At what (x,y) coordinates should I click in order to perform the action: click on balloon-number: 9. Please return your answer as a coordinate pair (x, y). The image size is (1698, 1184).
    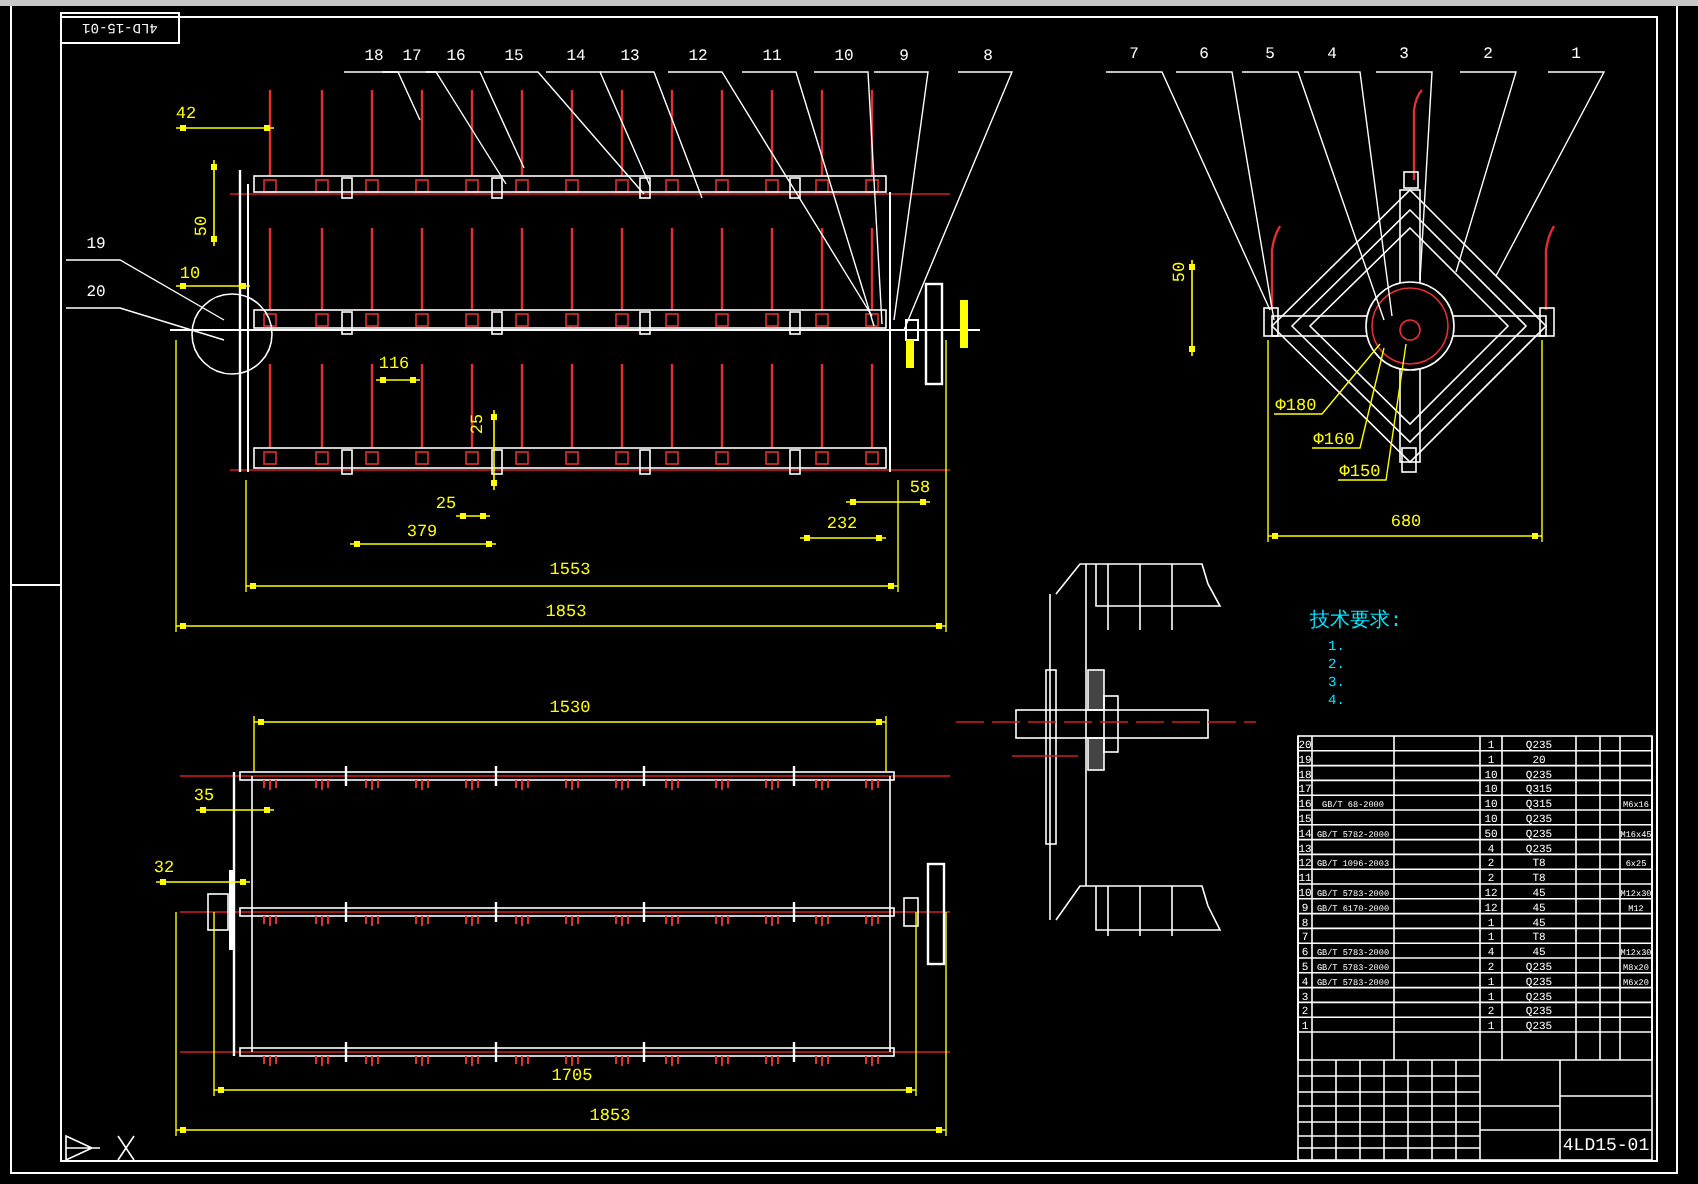
    Looking at the image, I should click on (904, 57).